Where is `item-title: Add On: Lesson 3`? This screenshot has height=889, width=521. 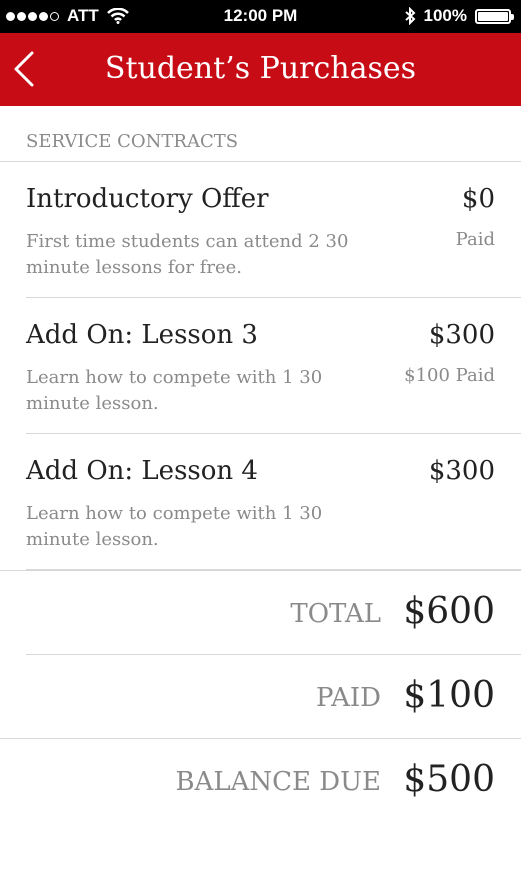
item-title: Add On: Lesson 3 is located at coordinates (142, 335).